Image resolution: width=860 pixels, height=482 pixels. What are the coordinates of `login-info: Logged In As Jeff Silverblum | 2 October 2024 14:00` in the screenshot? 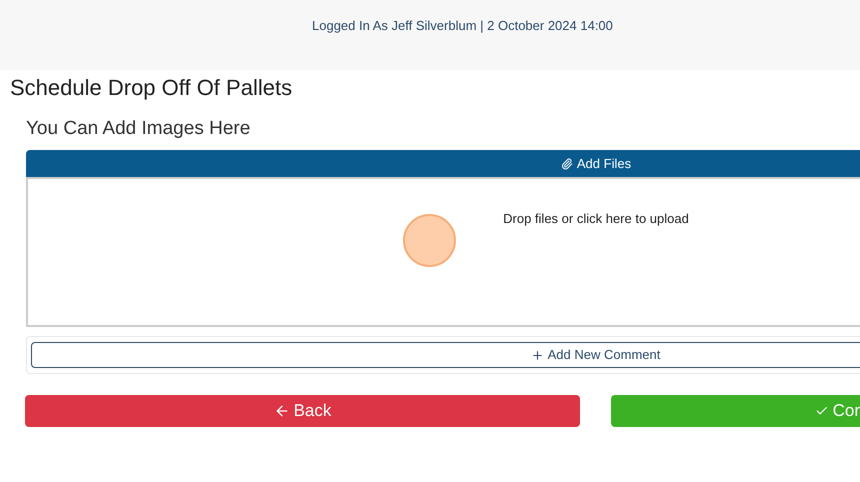 It's located at (462, 25).